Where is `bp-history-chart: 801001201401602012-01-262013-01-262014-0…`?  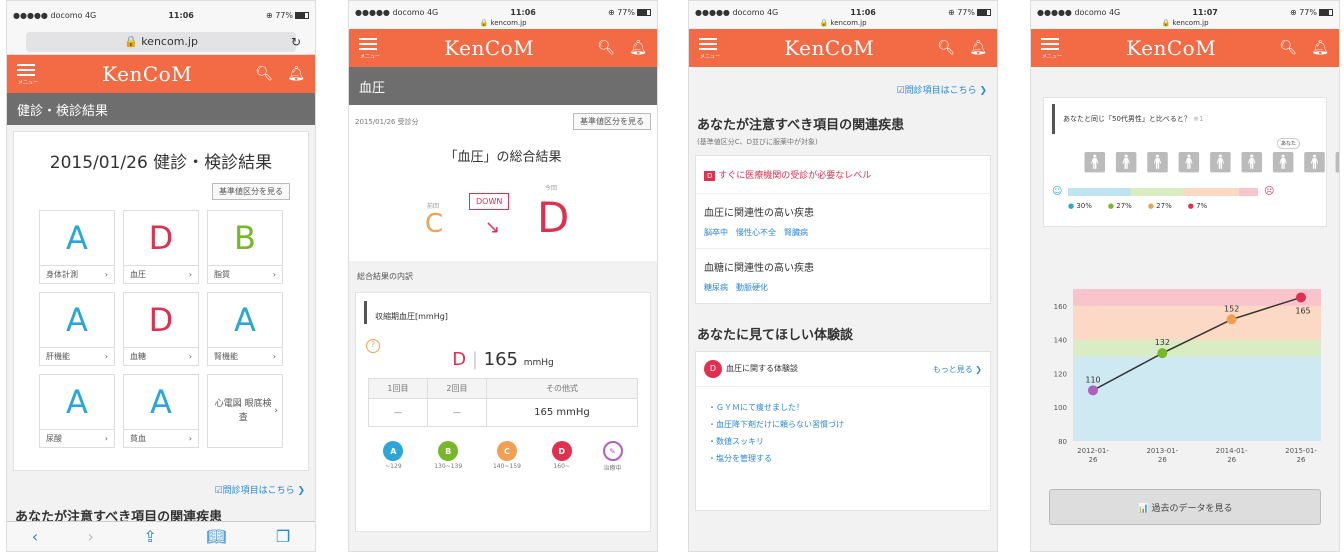 bp-history-chart: 801001201401602012-01-262013-01-262014-0… is located at coordinates (1187, 376).